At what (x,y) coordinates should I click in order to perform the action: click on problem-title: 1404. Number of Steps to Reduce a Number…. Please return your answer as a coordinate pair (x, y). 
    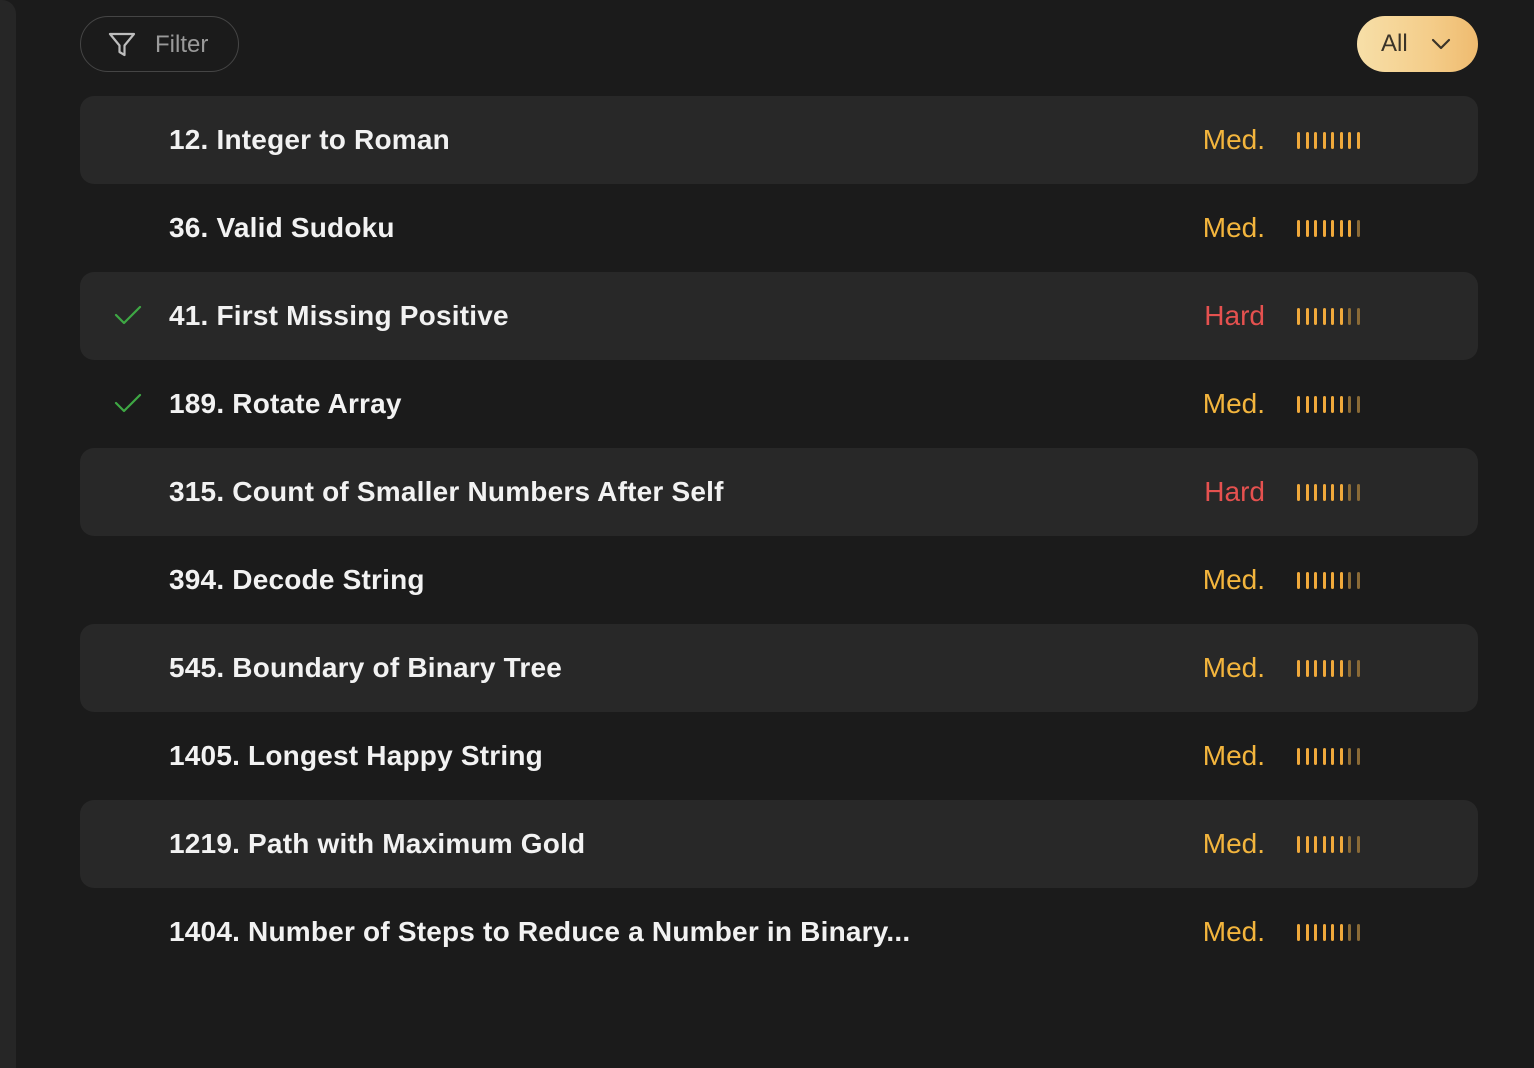
    Looking at the image, I should click on (539, 932).